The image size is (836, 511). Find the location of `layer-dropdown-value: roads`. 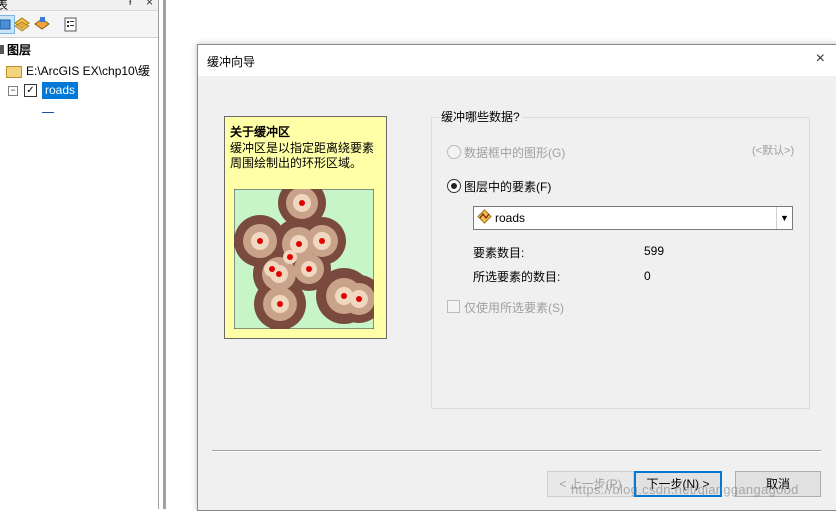

layer-dropdown-value: roads is located at coordinates (510, 218).